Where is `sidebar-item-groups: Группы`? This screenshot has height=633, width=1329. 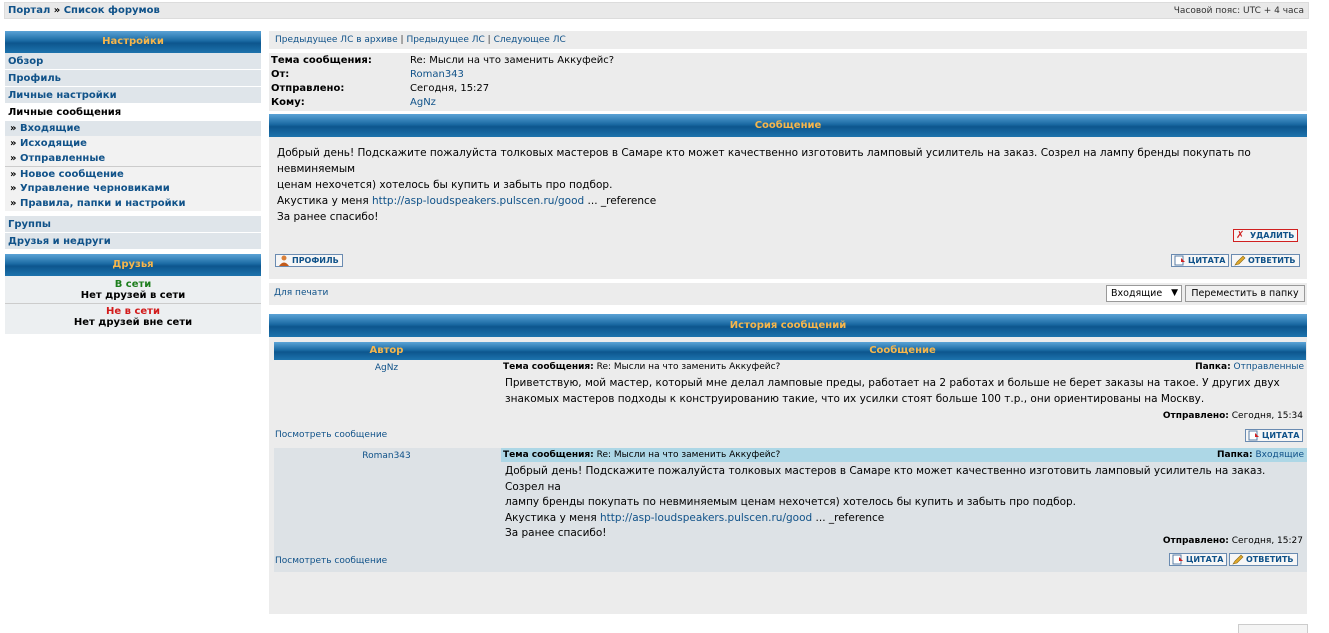 sidebar-item-groups: Группы is located at coordinates (133, 224).